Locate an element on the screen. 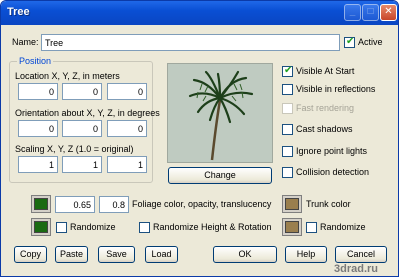 This screenshot has width=399, height=277. trunk-color-button is located at coordinates (292, 204).